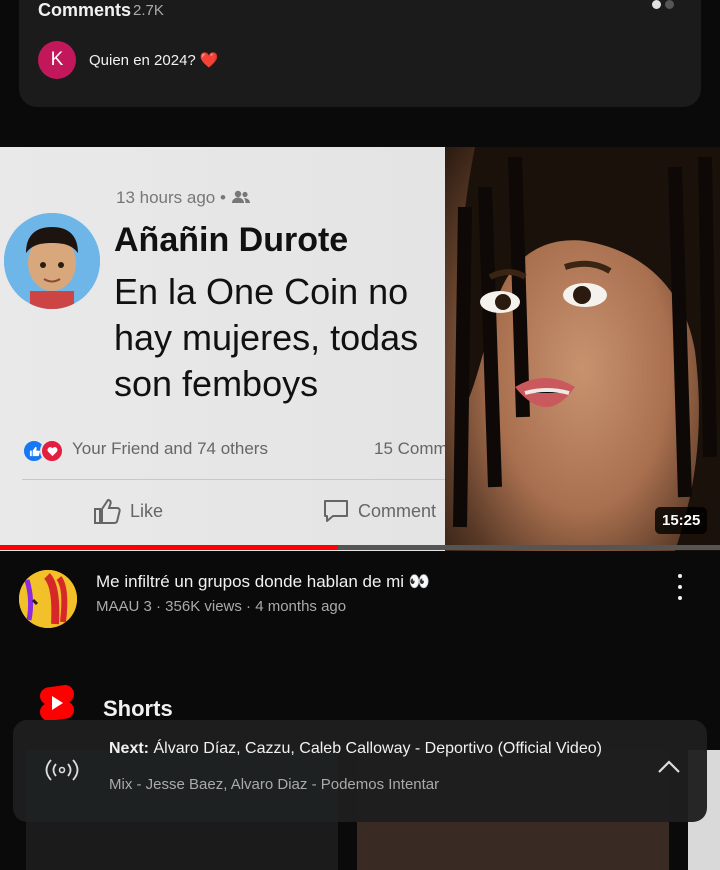 Image resolution: width=720 pixels, height=870 pixels. What do you see at coordinates (663, 4) in the screenshot?
I see `carousel-dots` at bounding box center [663, 4].